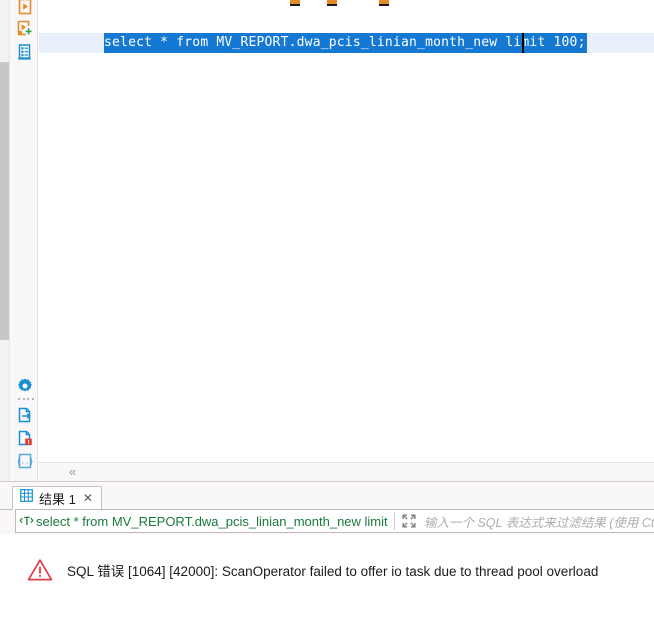 The height and width of the screenshot is (619, 654). I want to click on tab-result-1: 结果 1 ✕, so click(57, 498).